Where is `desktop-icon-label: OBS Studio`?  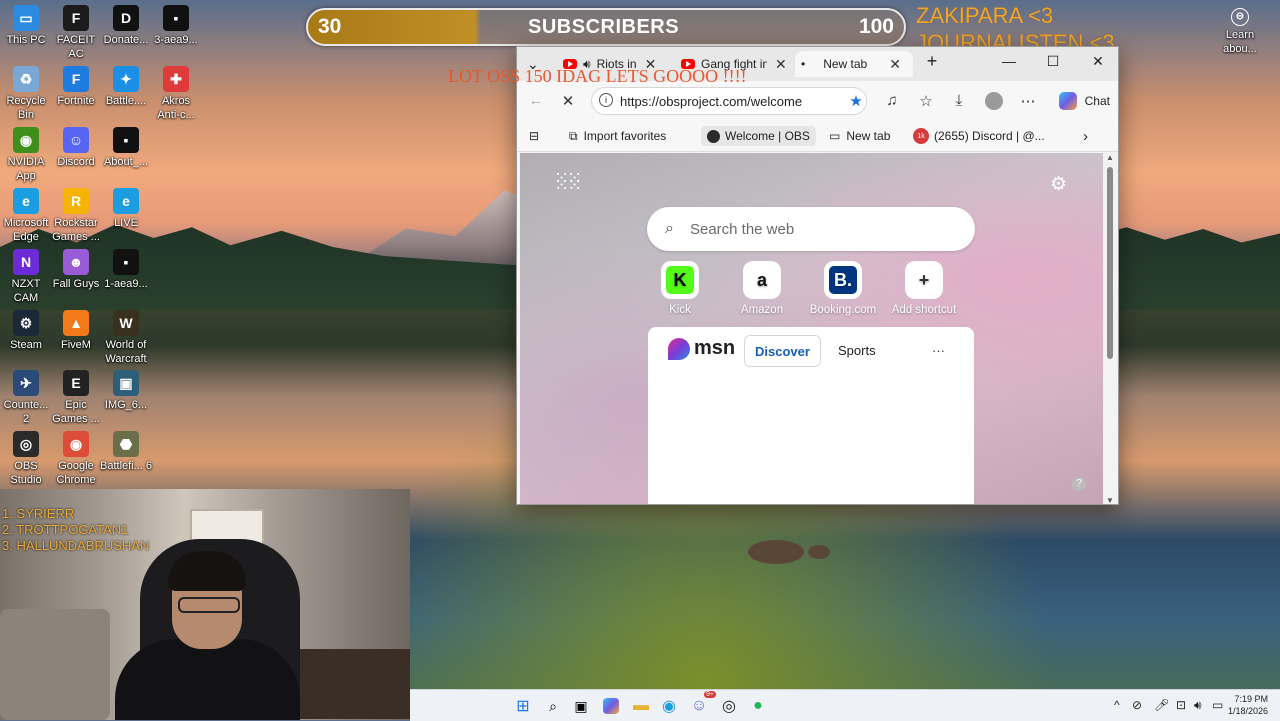
desktop-icon-label: OBS Studio is located at coordinates (26, 473).